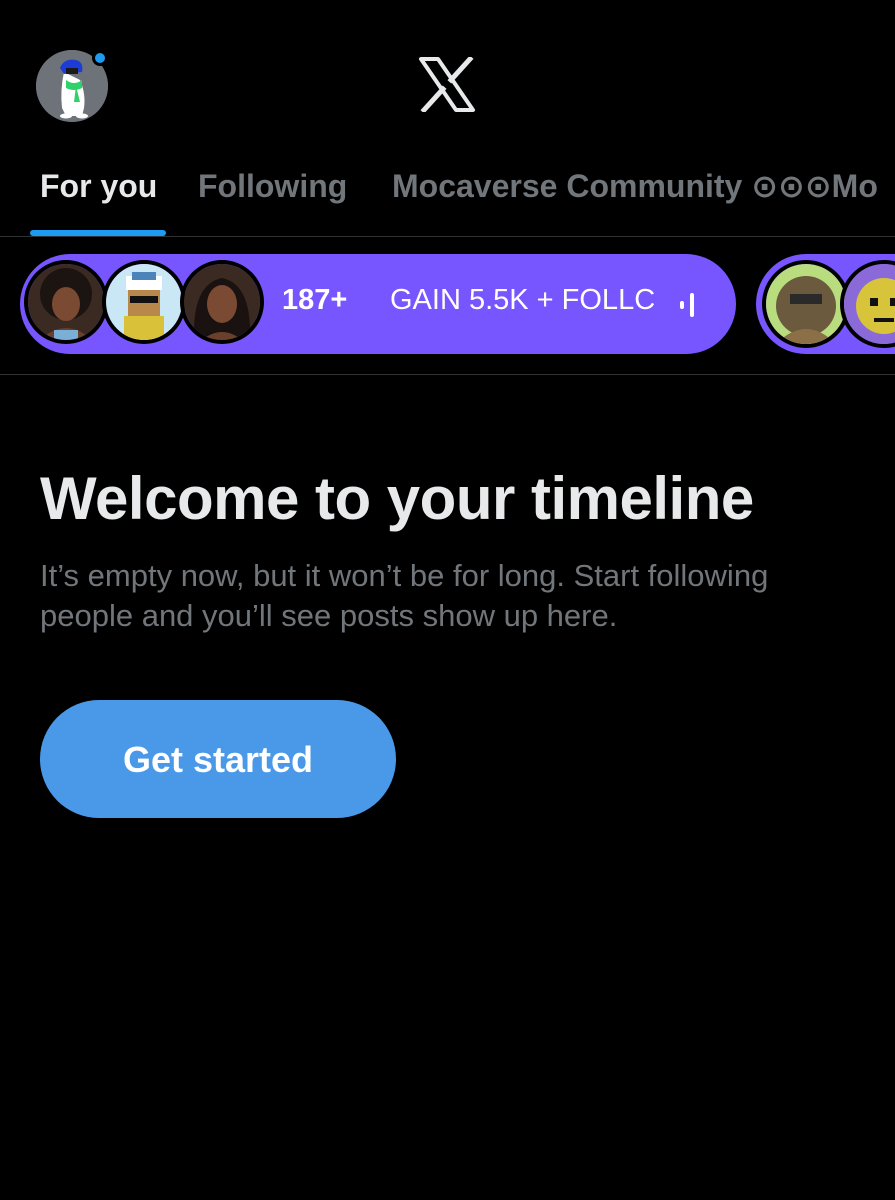  What do you see at coordinates (523, 300) in the screenshot?
I see `space-title: GAIN 5.5K + FOLLC` at bounding box center [523, 300].